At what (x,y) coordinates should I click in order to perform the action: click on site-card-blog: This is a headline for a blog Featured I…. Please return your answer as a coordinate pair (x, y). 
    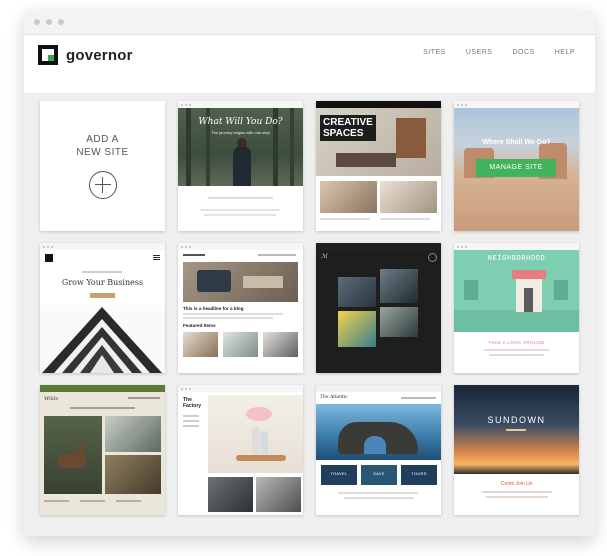
    Looking at the image, I should click on (240, 308).